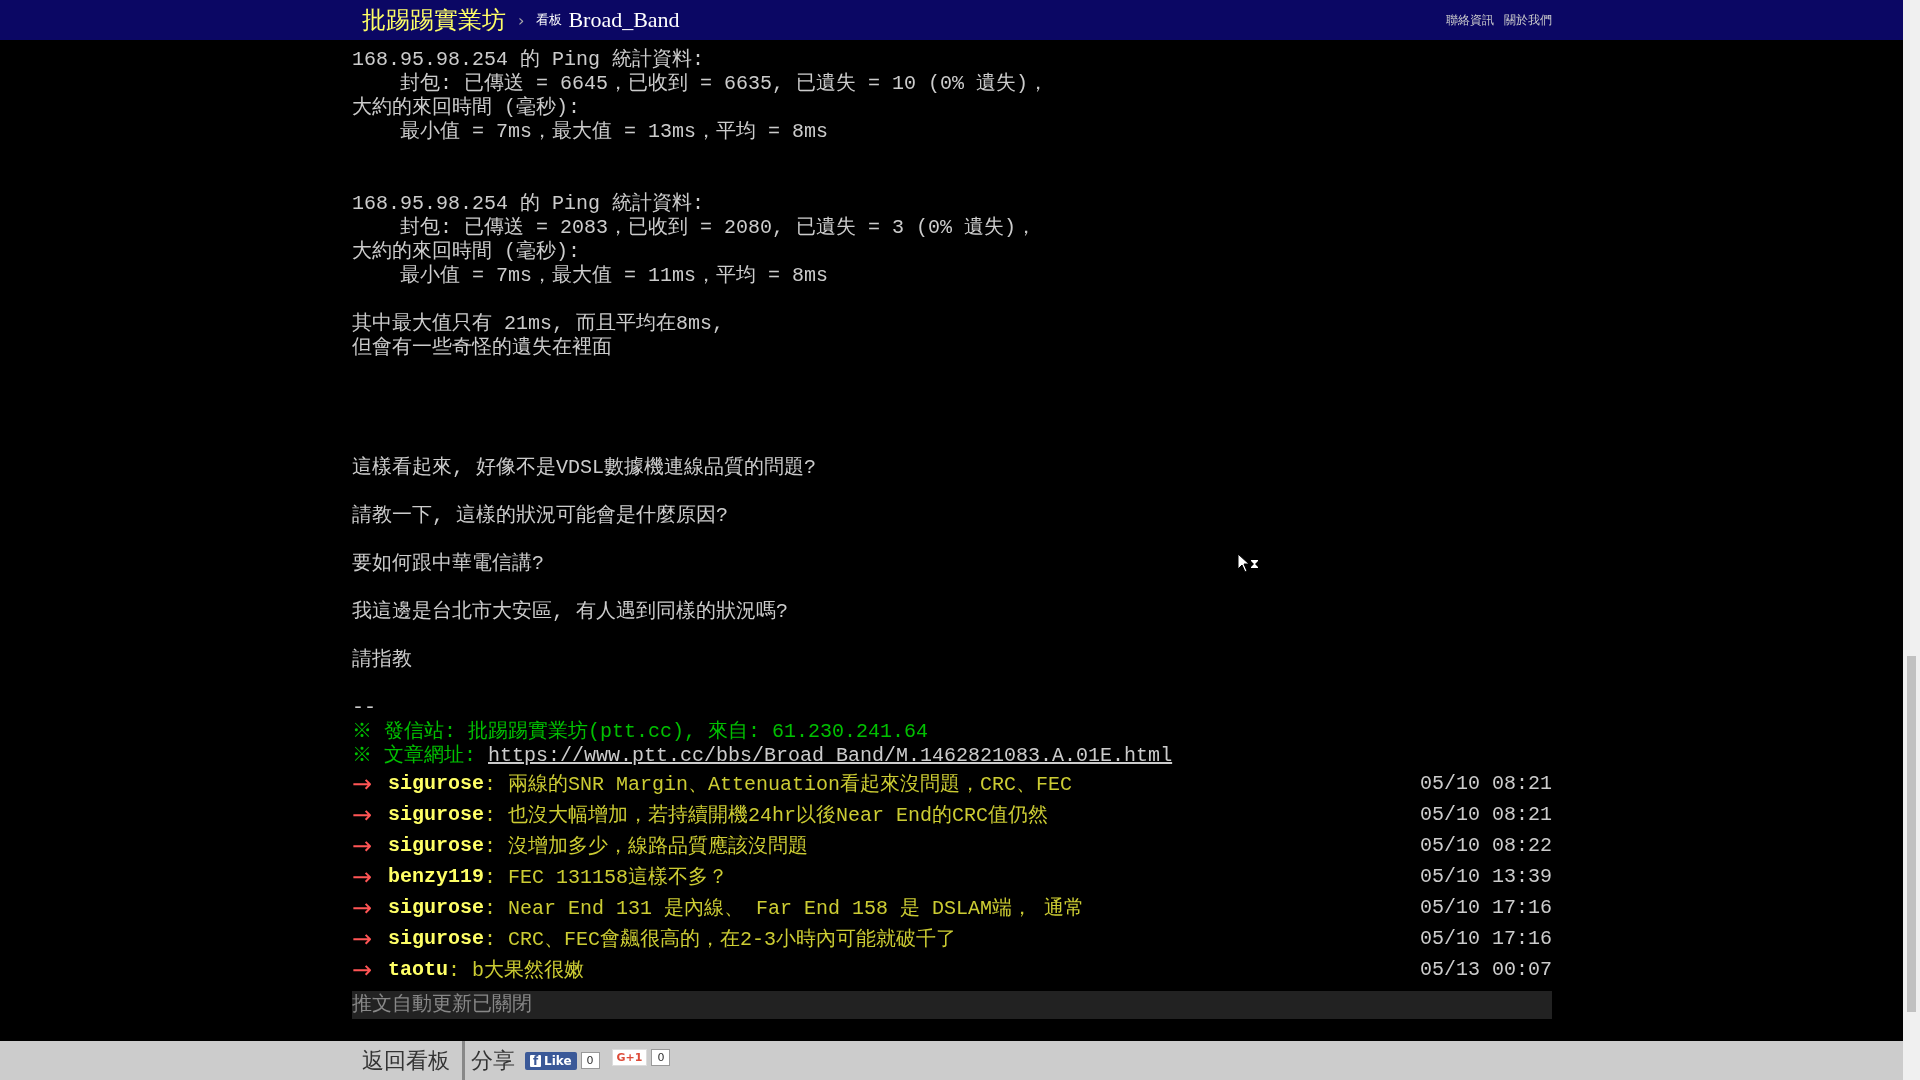  Describe the element at coordinates (408, 1060) in the screenshot. I see `back-to-board-button: 返回看板` at that location.